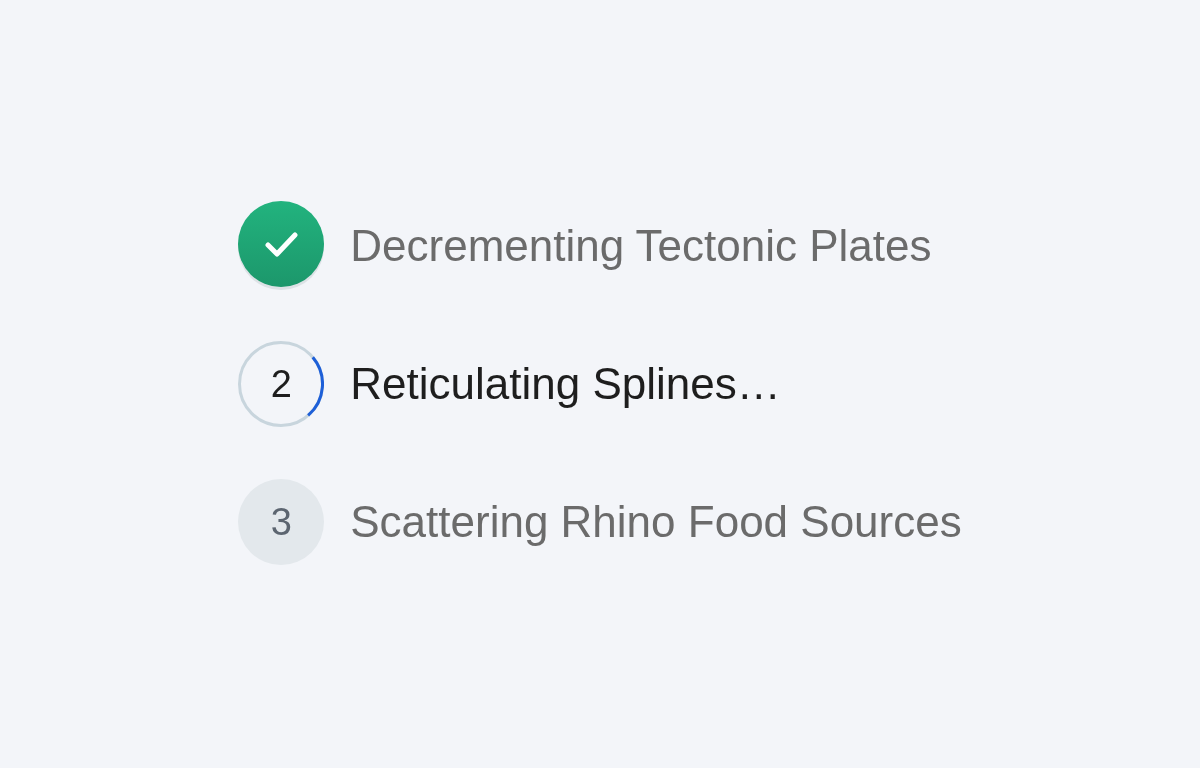 This screenshot has height=768, width=1200. What do you see at coordinates (656, 522) in the screenshot?
I see `step-label: Scattering Rhino Food Sources` at bounding box center [656, 522].